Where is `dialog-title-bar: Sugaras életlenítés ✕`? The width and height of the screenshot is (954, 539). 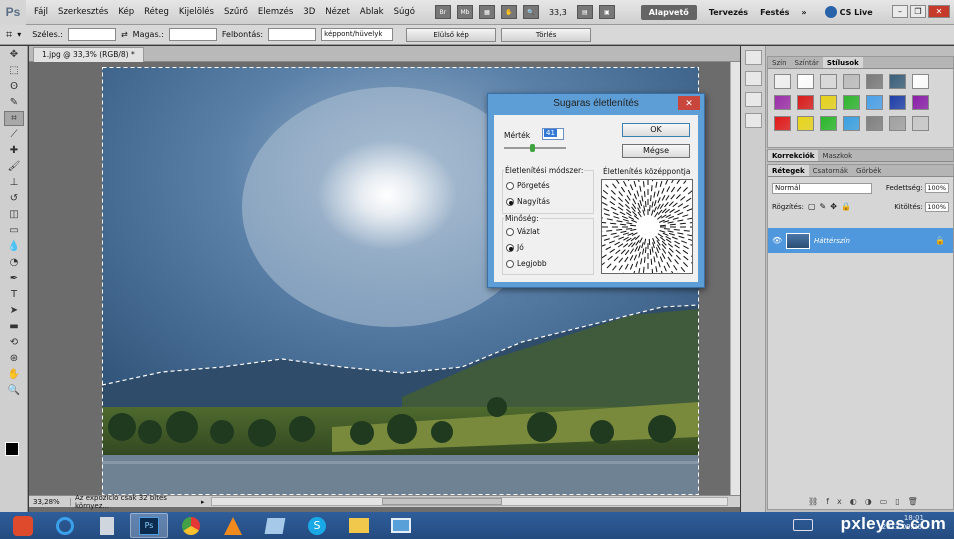
dialog-title-bar: Sugaras életlenítés ✕ is located at coordinates (596, 104).